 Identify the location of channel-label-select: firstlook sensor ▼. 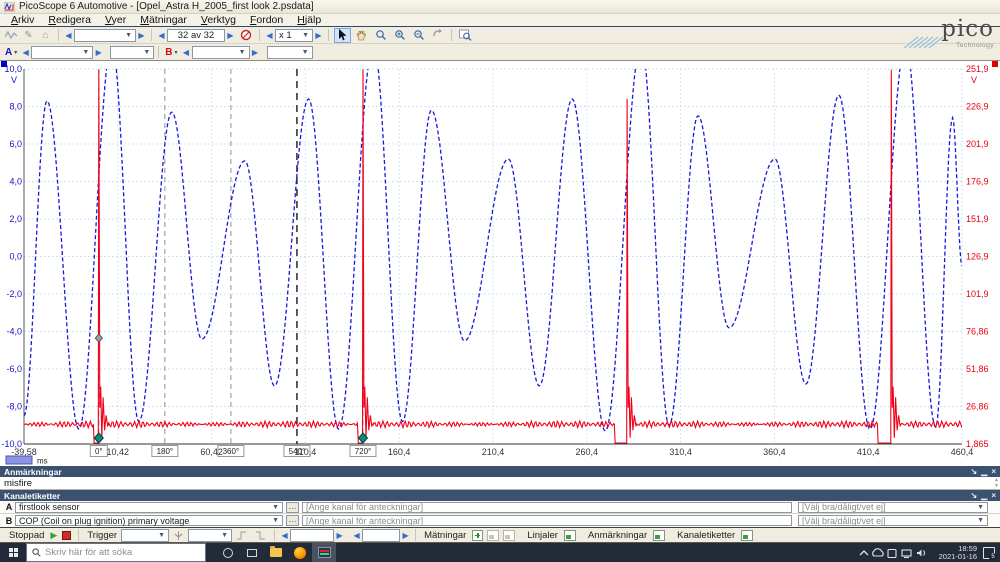
(149, 507).